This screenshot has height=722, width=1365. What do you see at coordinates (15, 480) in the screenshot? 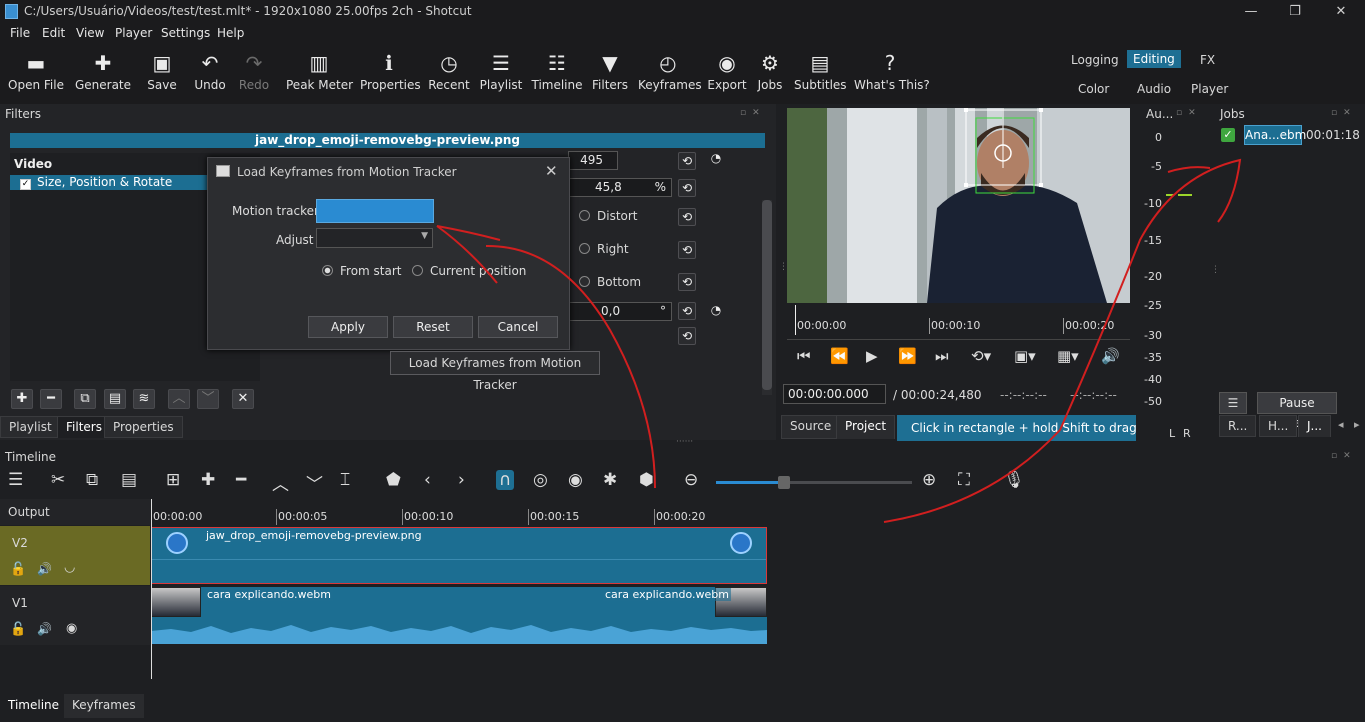
I see `timeline-menu-icon: ☰` at bounding box center [15, 480].